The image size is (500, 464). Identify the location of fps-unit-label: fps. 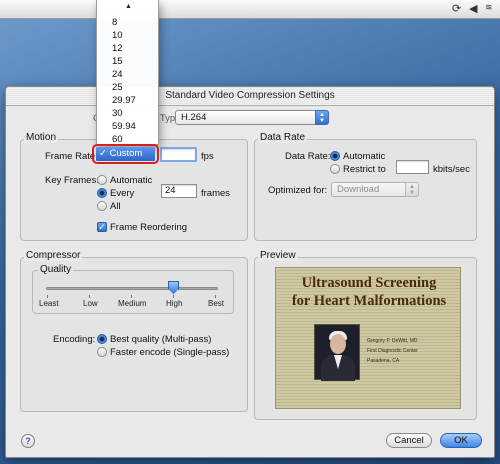
(207, 156).